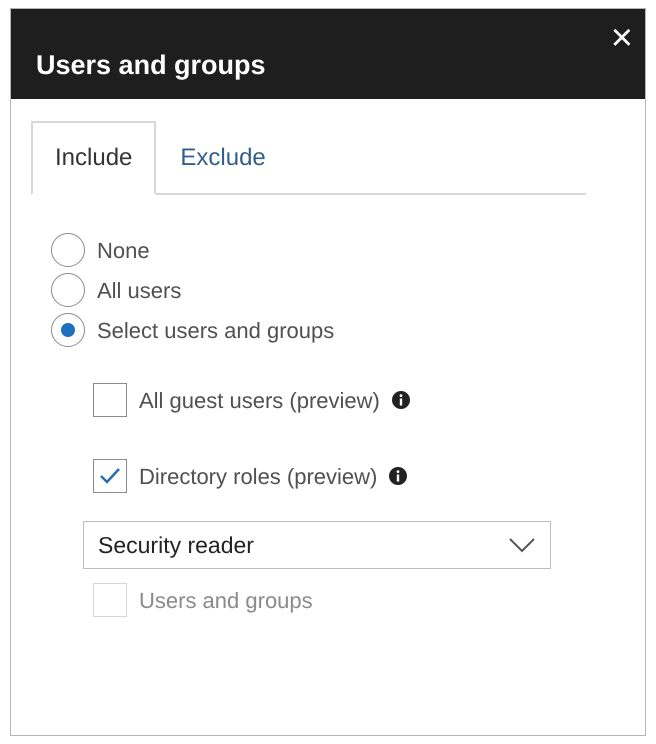 The image size is (656, 744). Describe the element at coordinates (215, 330) in the screenshot. I see `radio-label: Select users and groups` at that location.